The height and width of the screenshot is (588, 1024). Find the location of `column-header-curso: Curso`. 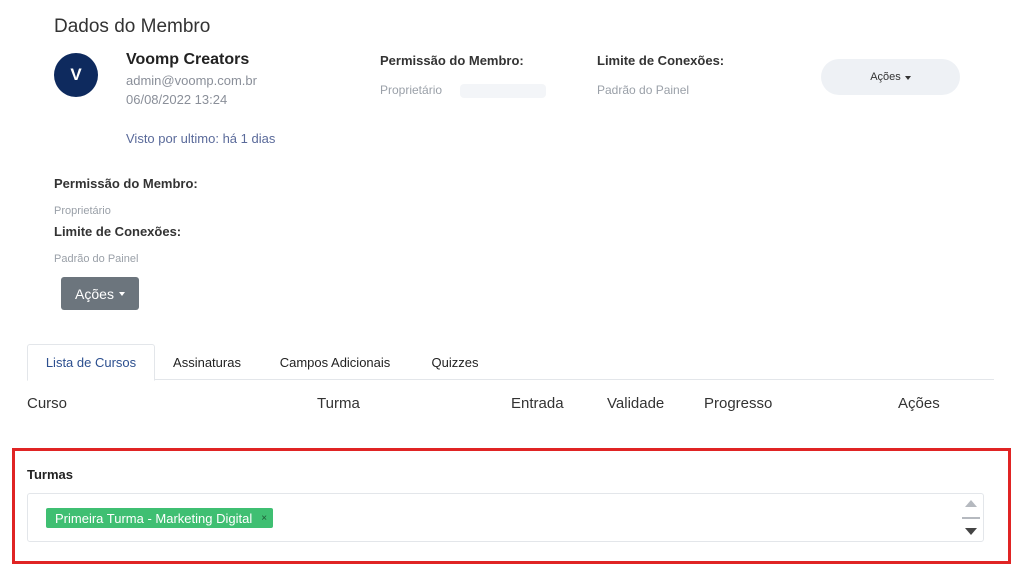

column-header-curso: Curso is located at coordinates (47, 403).